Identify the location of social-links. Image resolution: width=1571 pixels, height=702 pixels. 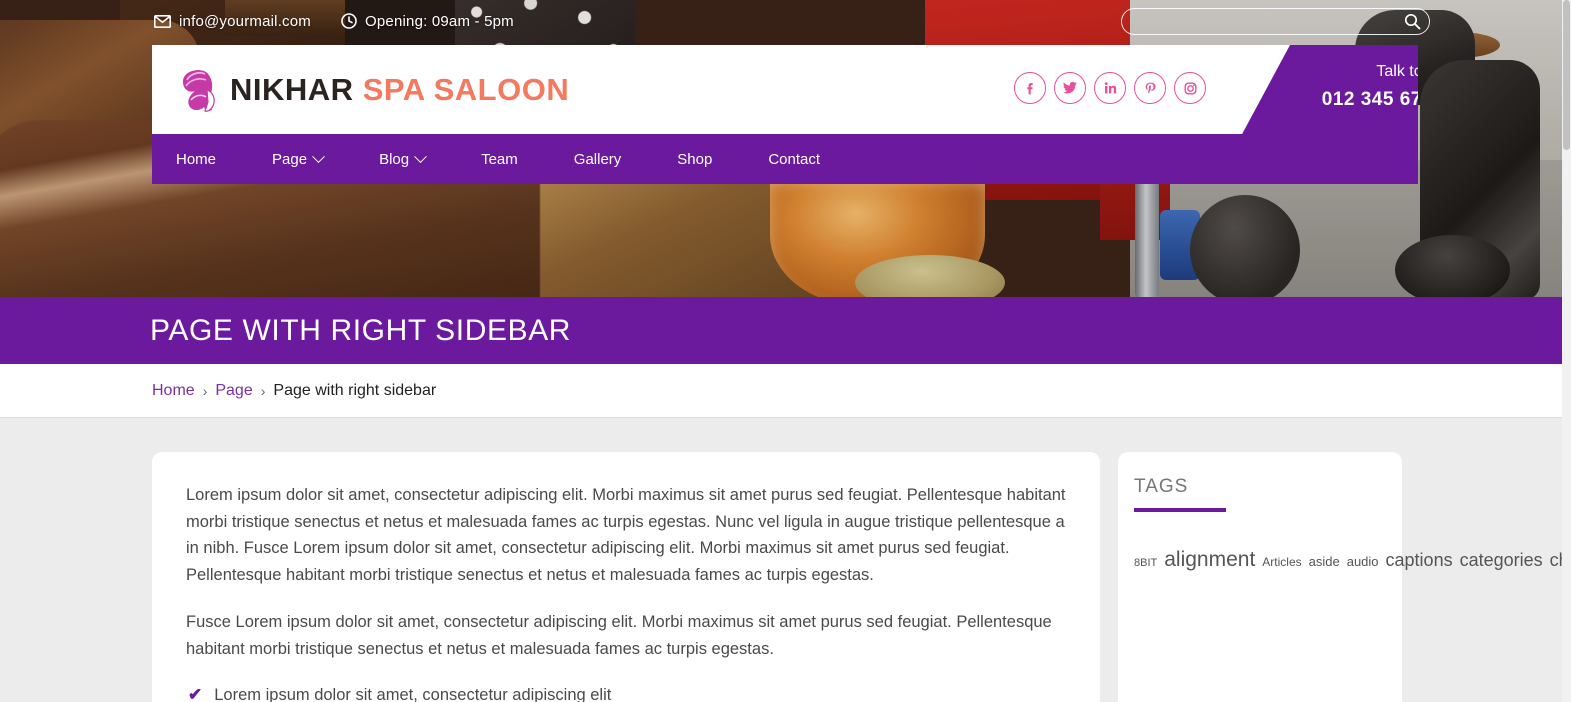
(1110, 88).